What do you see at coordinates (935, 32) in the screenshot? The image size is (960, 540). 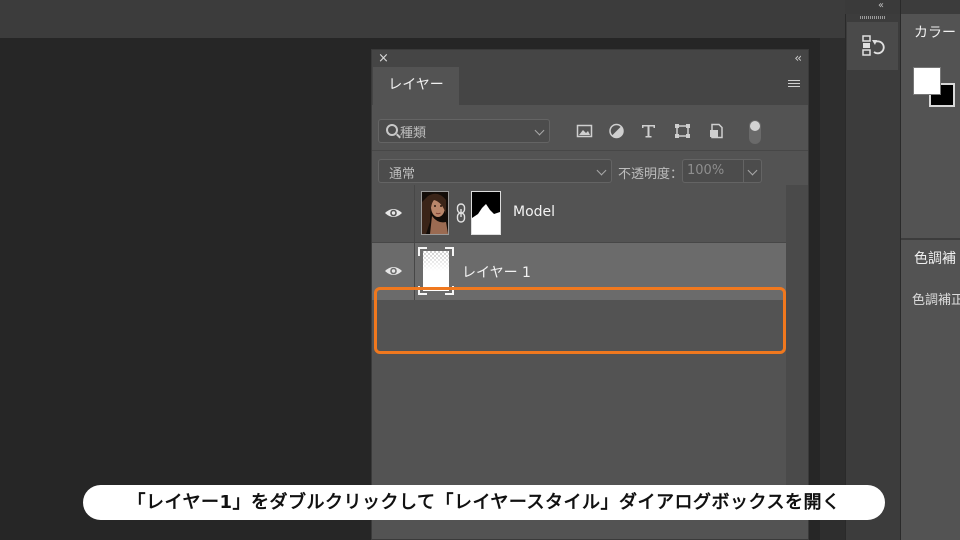 I see `tab-color: カラー` at bounding box center [935, 32].